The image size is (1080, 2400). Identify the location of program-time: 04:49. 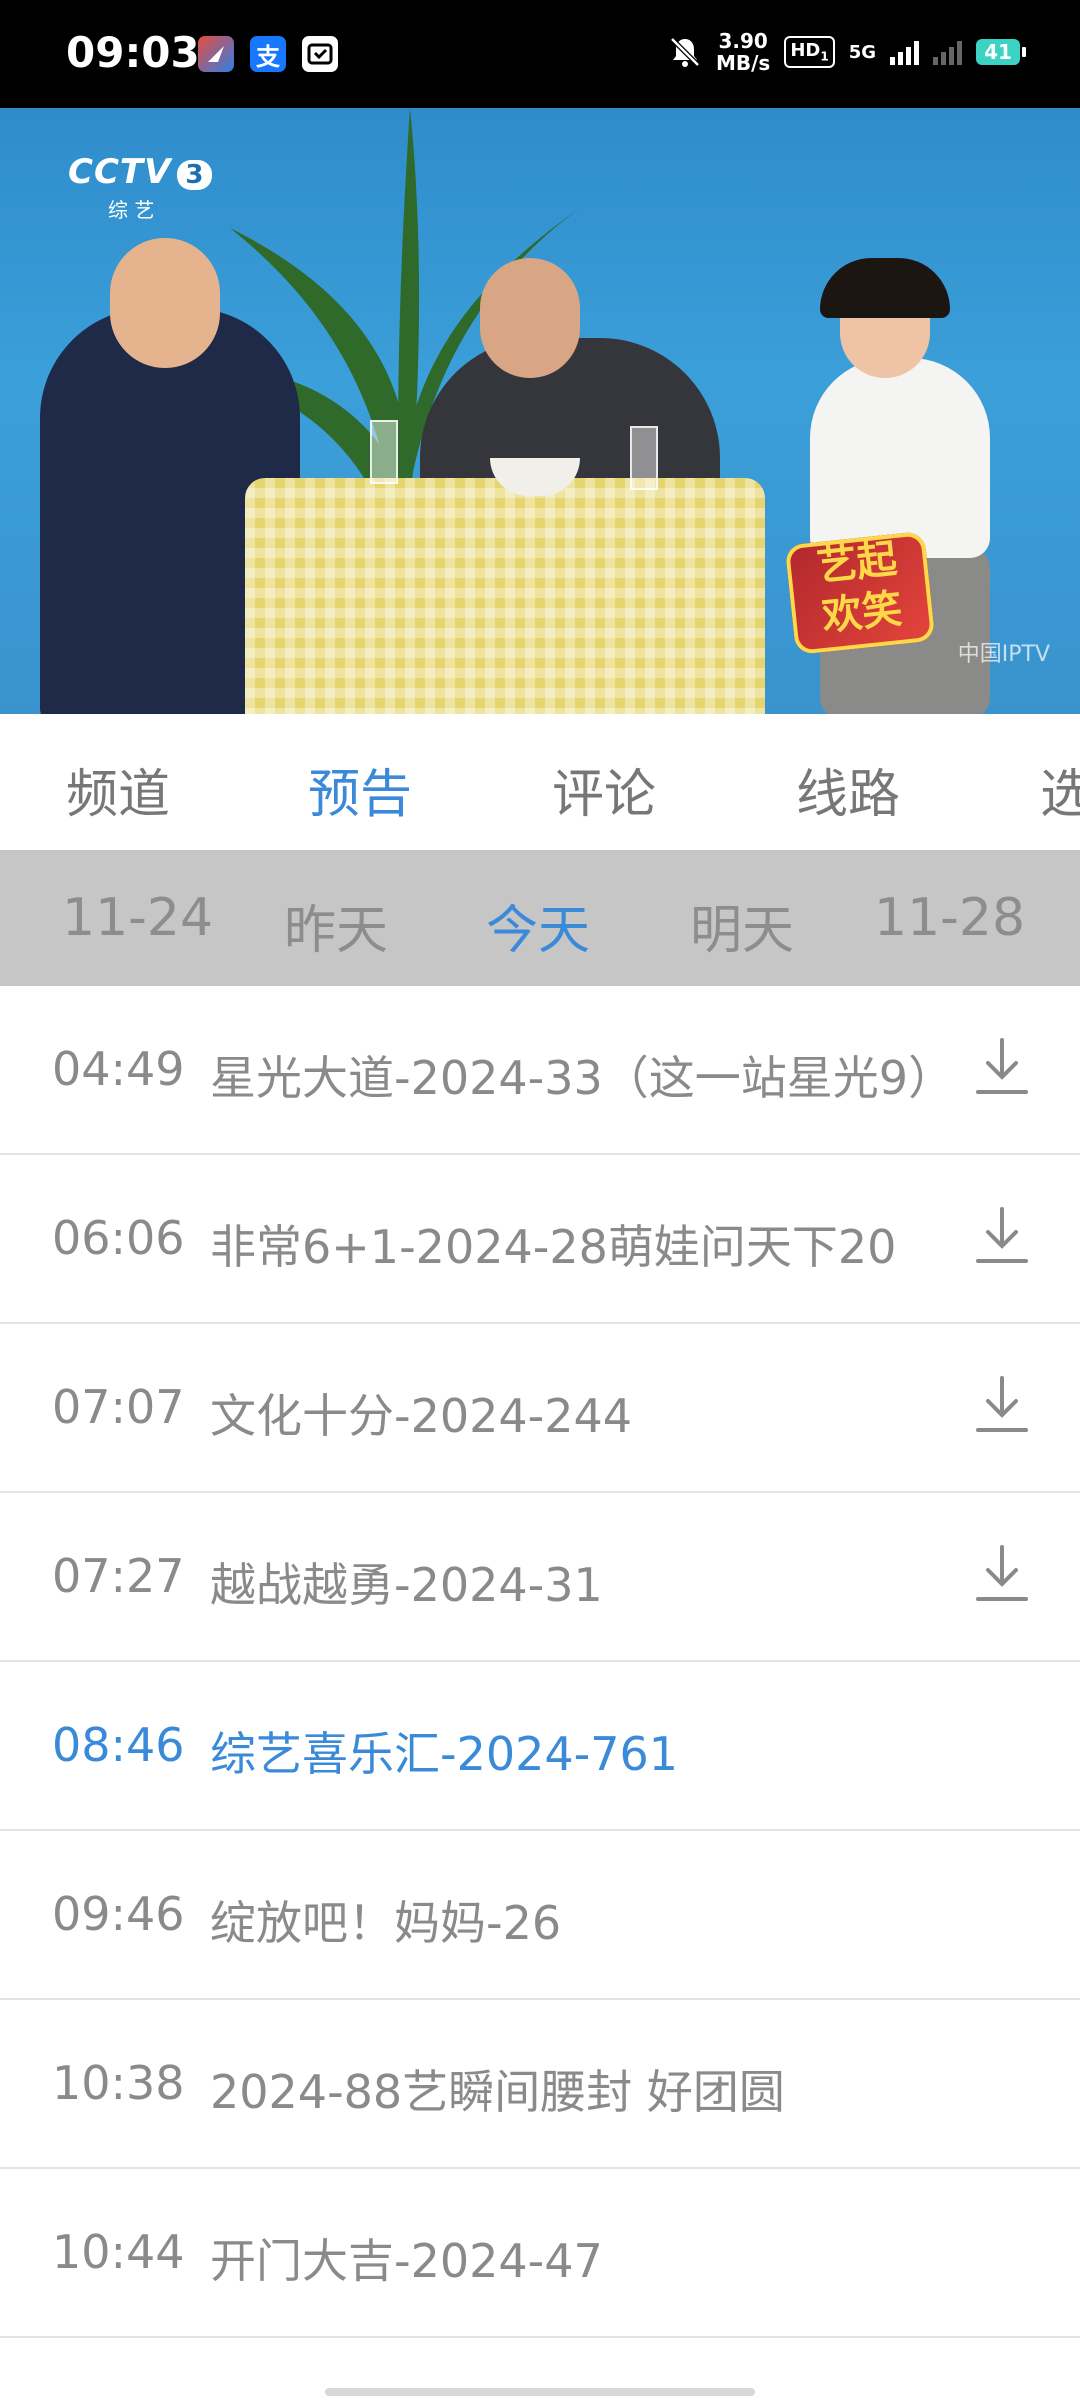
(118, 1069).